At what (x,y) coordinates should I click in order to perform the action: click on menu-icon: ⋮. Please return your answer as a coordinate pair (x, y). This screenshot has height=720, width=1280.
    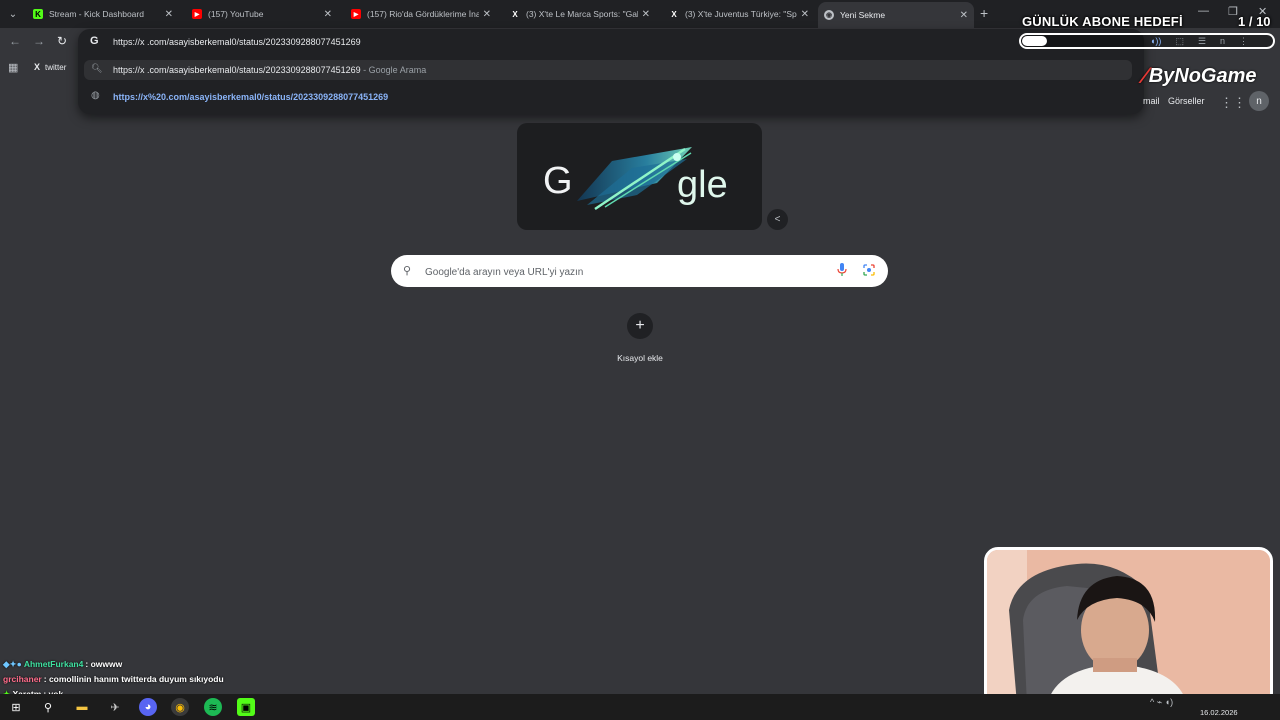
    Looking at the image, I should click on (1243, 41).